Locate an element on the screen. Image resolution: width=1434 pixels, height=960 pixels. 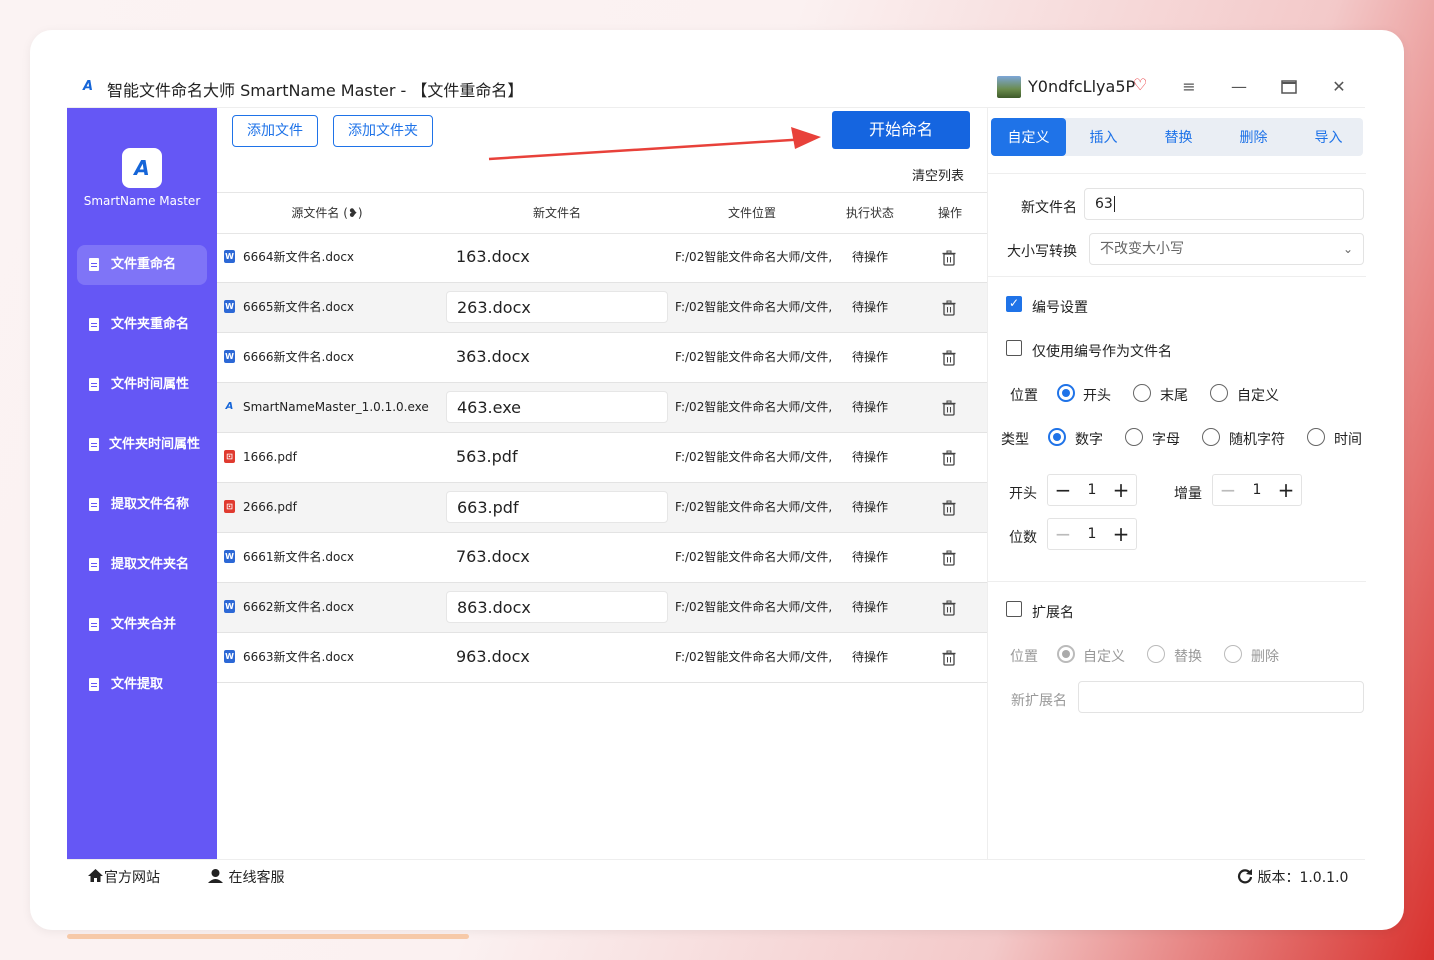
tab-delete: 删除 is located at coordinates (1253, 137).